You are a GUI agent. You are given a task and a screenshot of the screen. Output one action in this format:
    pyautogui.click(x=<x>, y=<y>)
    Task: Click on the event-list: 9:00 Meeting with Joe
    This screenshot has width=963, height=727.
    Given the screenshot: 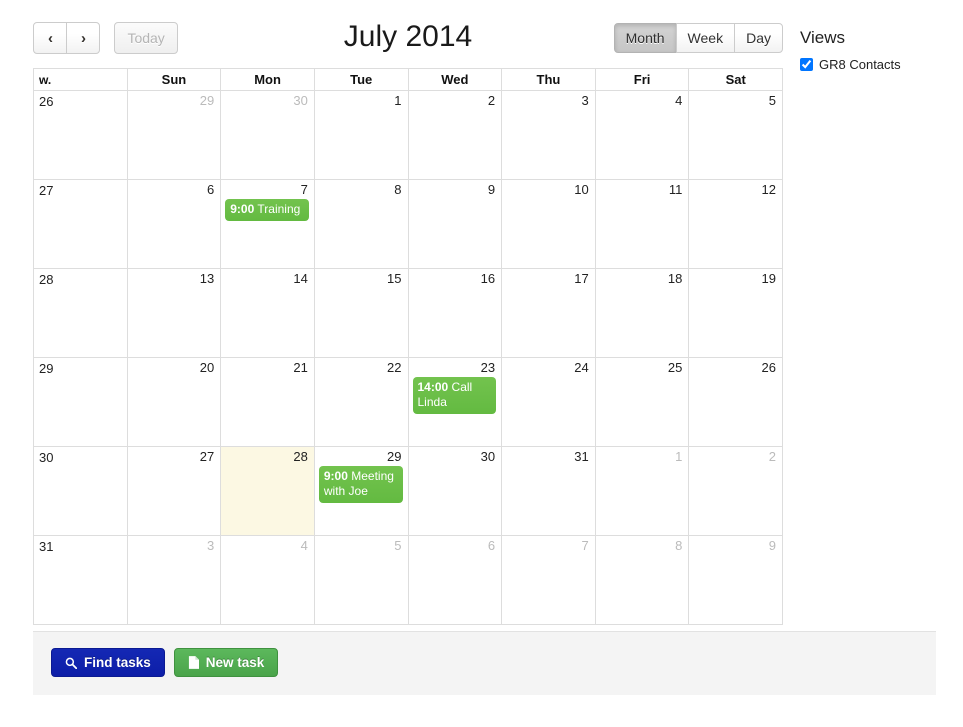 What is the action you would take?
    pyautogui.click(x=361, y=483)
    